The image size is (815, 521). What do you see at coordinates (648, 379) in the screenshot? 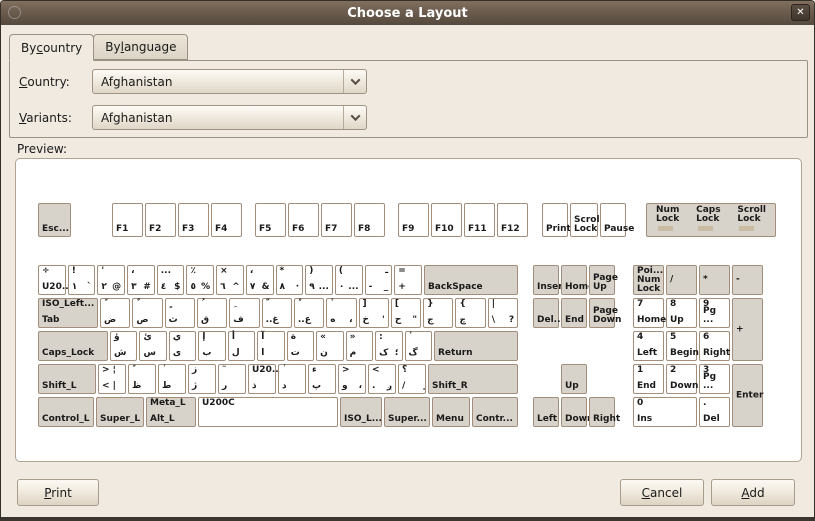
I see `key-end: 1 End` at bounding box center [648, 379].